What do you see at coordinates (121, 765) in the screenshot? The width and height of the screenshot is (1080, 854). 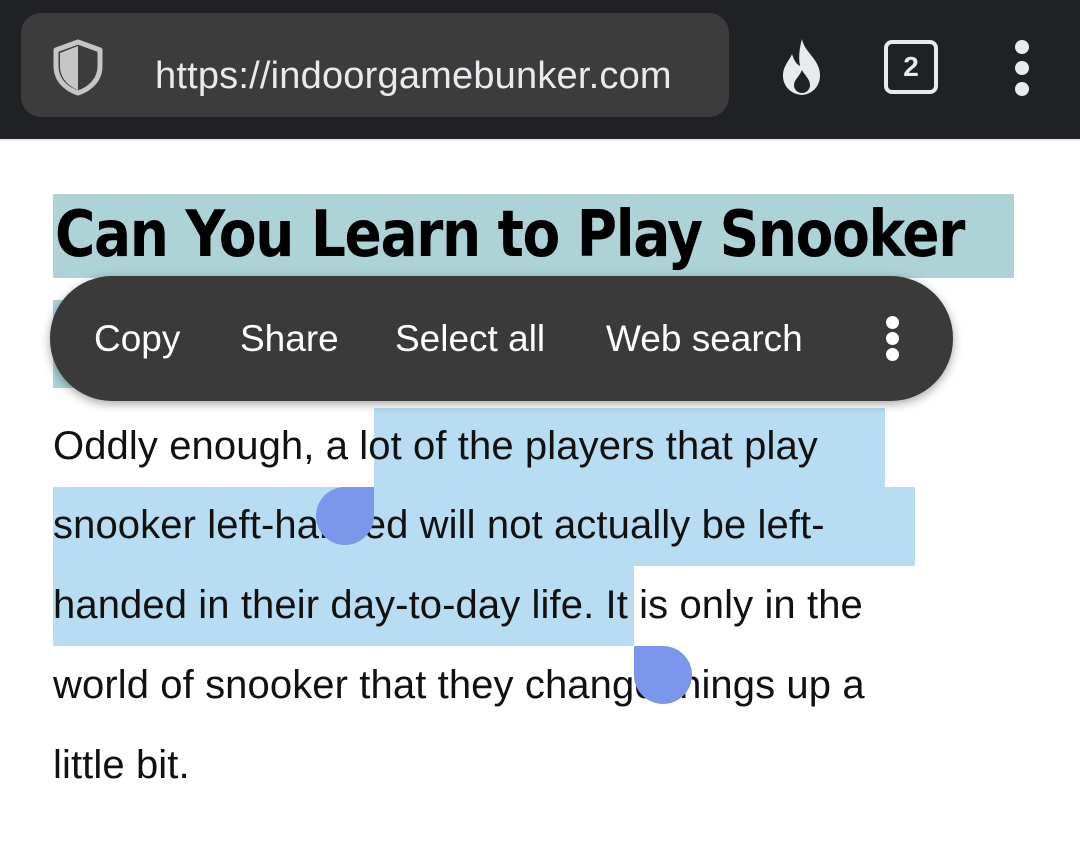 I see `paragraph-line-5: little bit.` at bounding box center [121, 765].